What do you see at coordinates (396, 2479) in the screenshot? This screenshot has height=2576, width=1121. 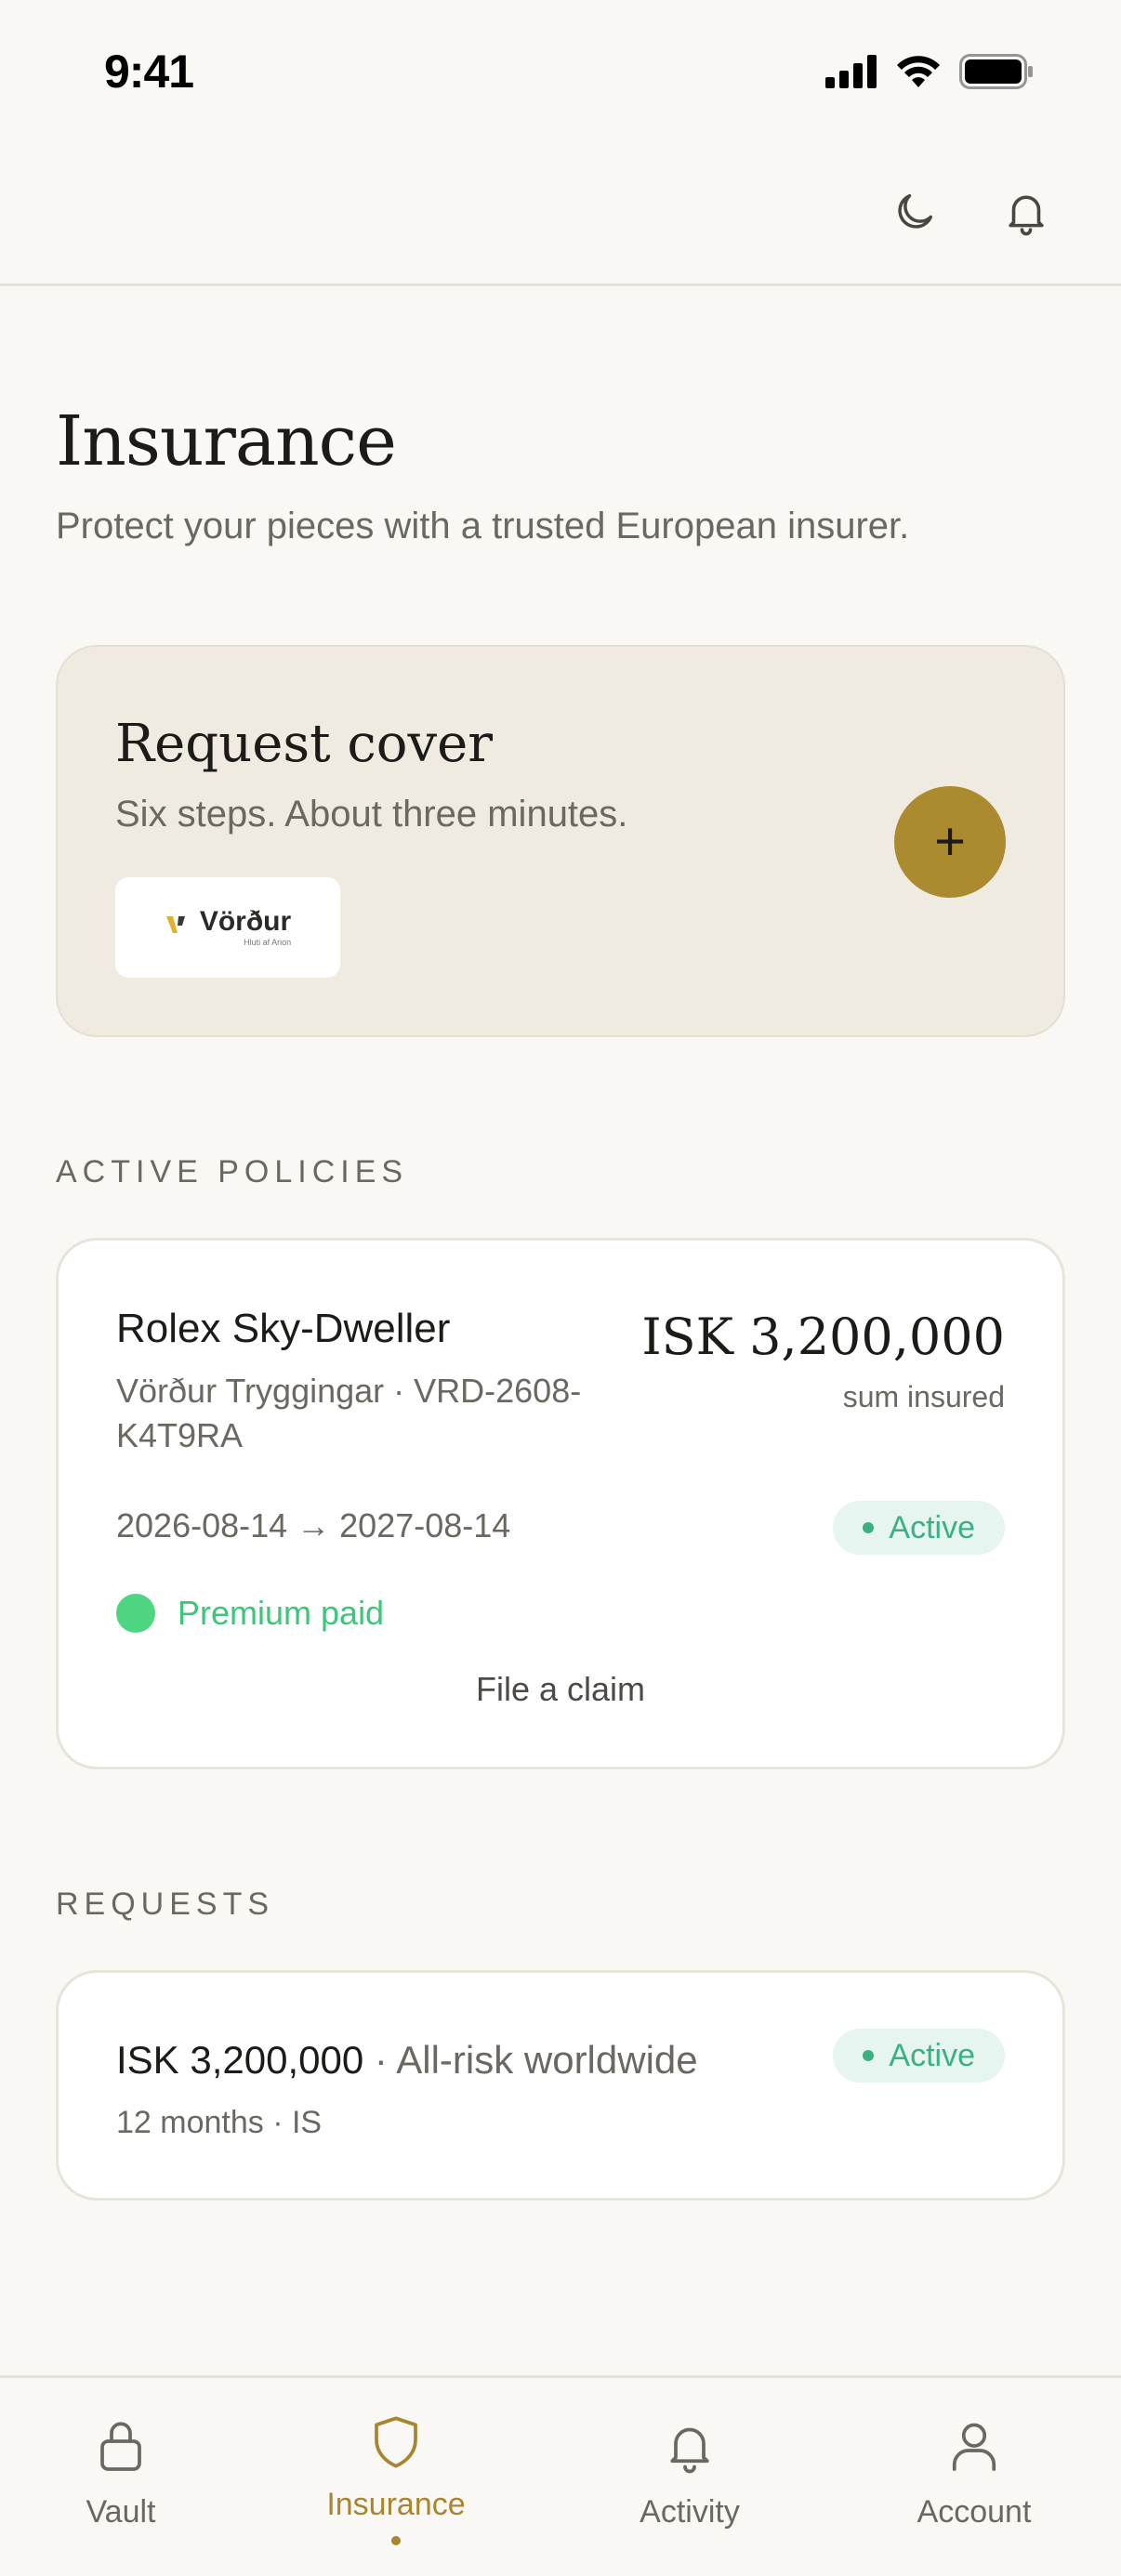 I see `tab-insurance: Insurance` at bounding box center [396, 2479].